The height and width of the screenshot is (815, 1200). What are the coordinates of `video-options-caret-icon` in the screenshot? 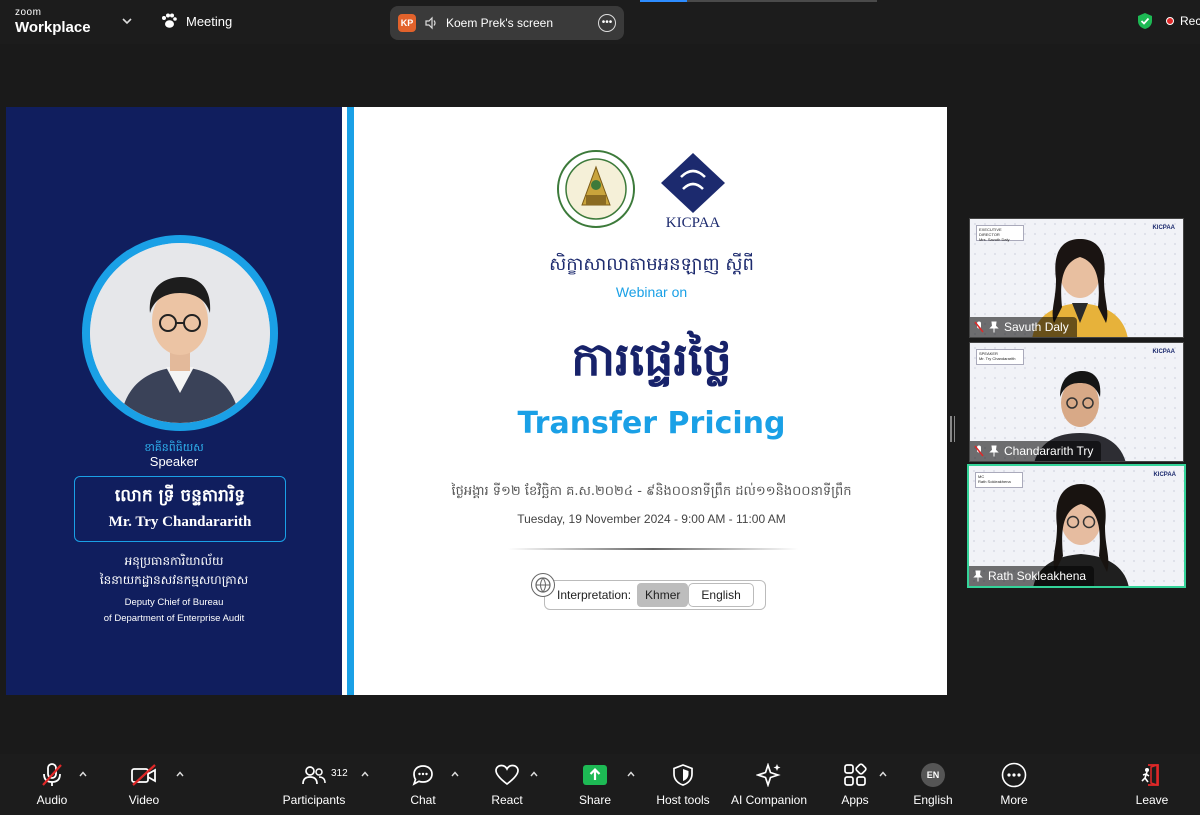 It's located at (180, 774).